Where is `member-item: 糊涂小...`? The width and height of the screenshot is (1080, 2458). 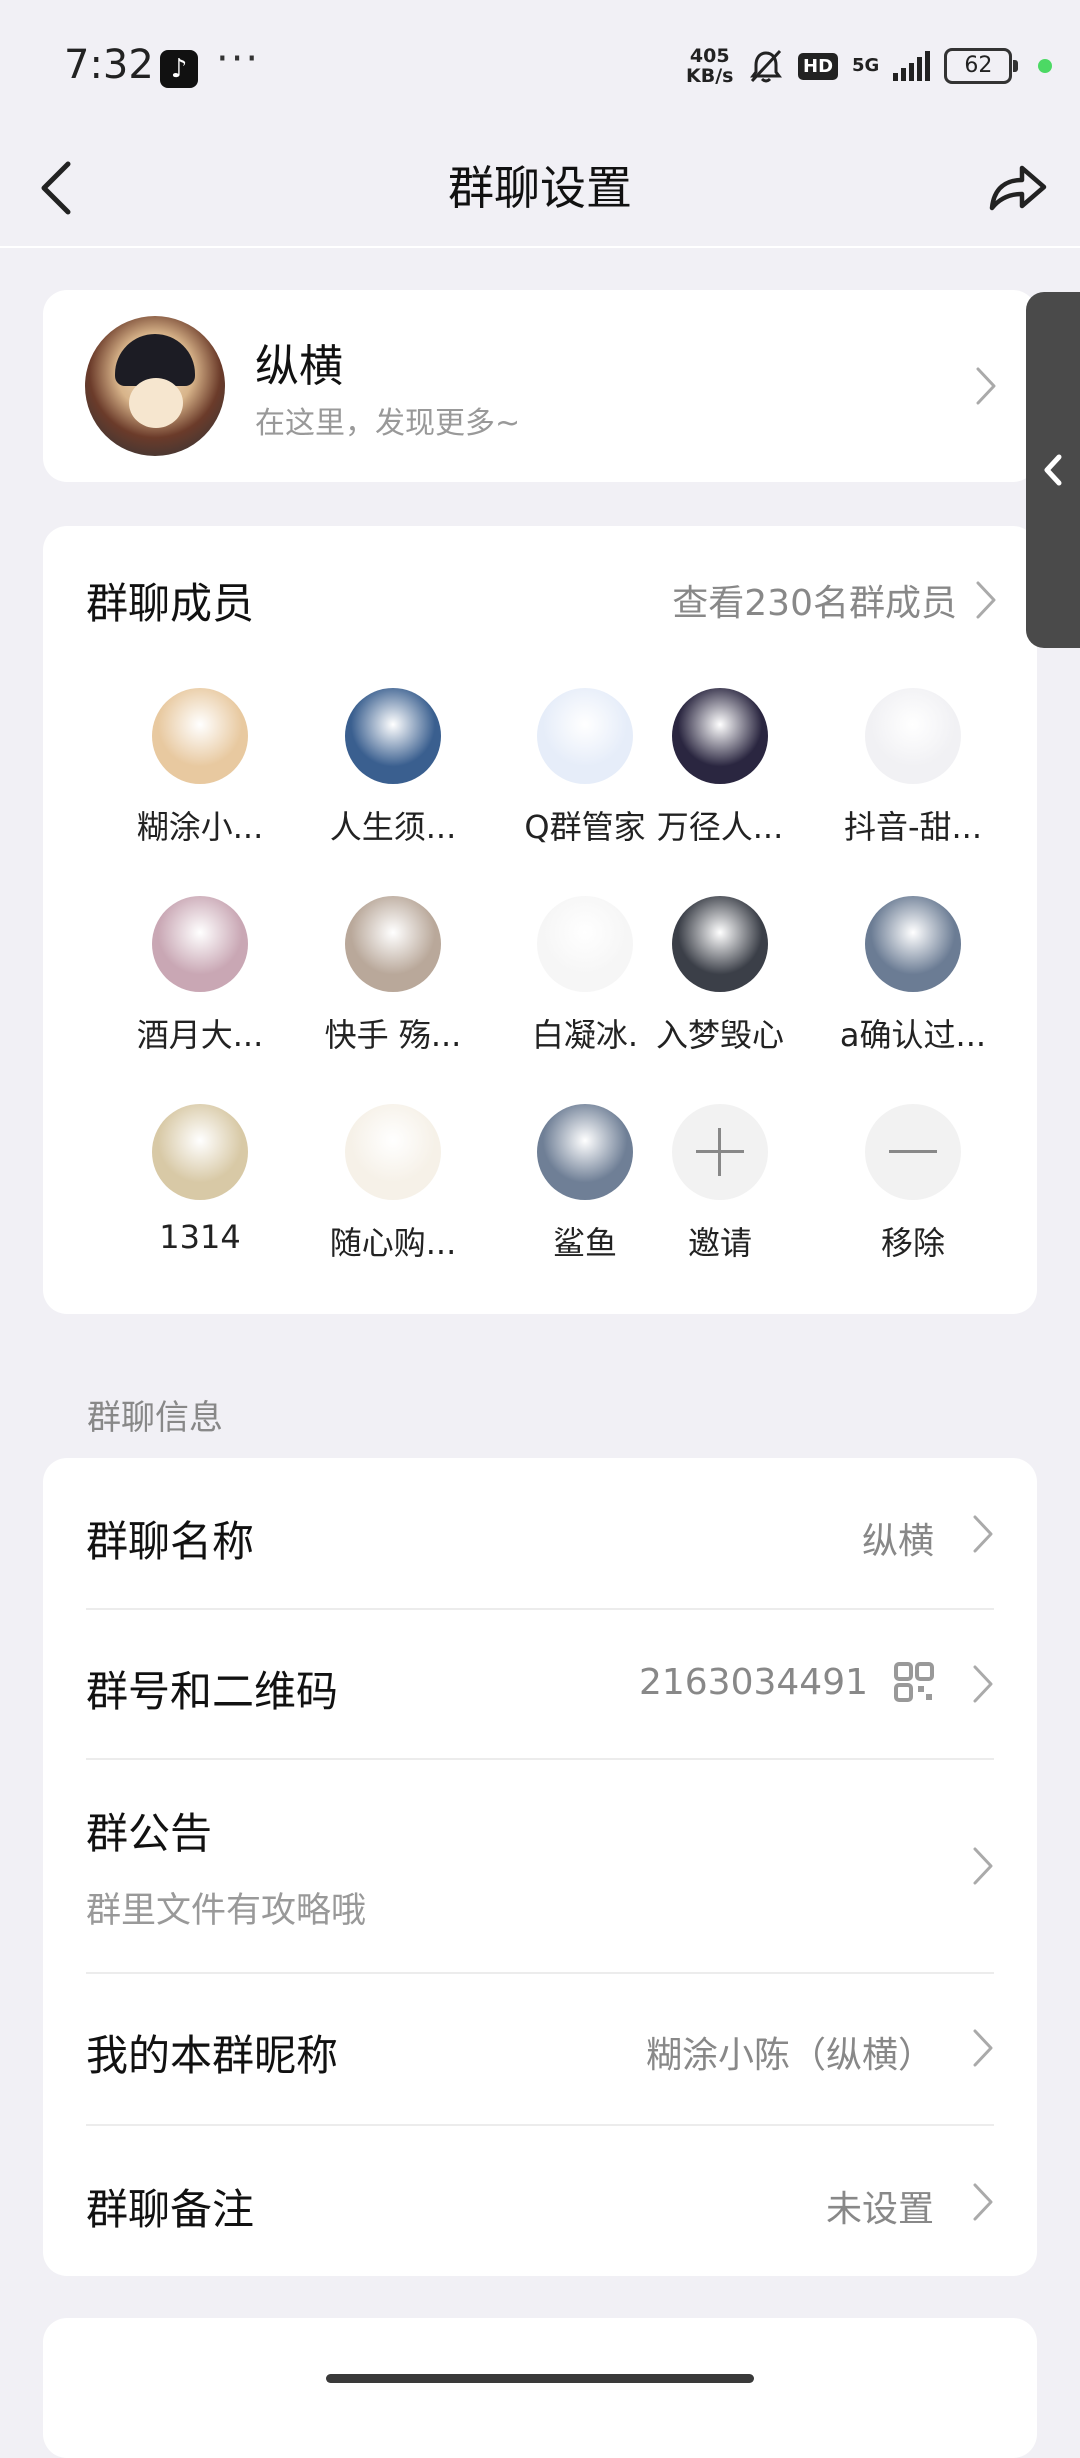 member-item: 糊涂小... is located at coordinates (200, 768).